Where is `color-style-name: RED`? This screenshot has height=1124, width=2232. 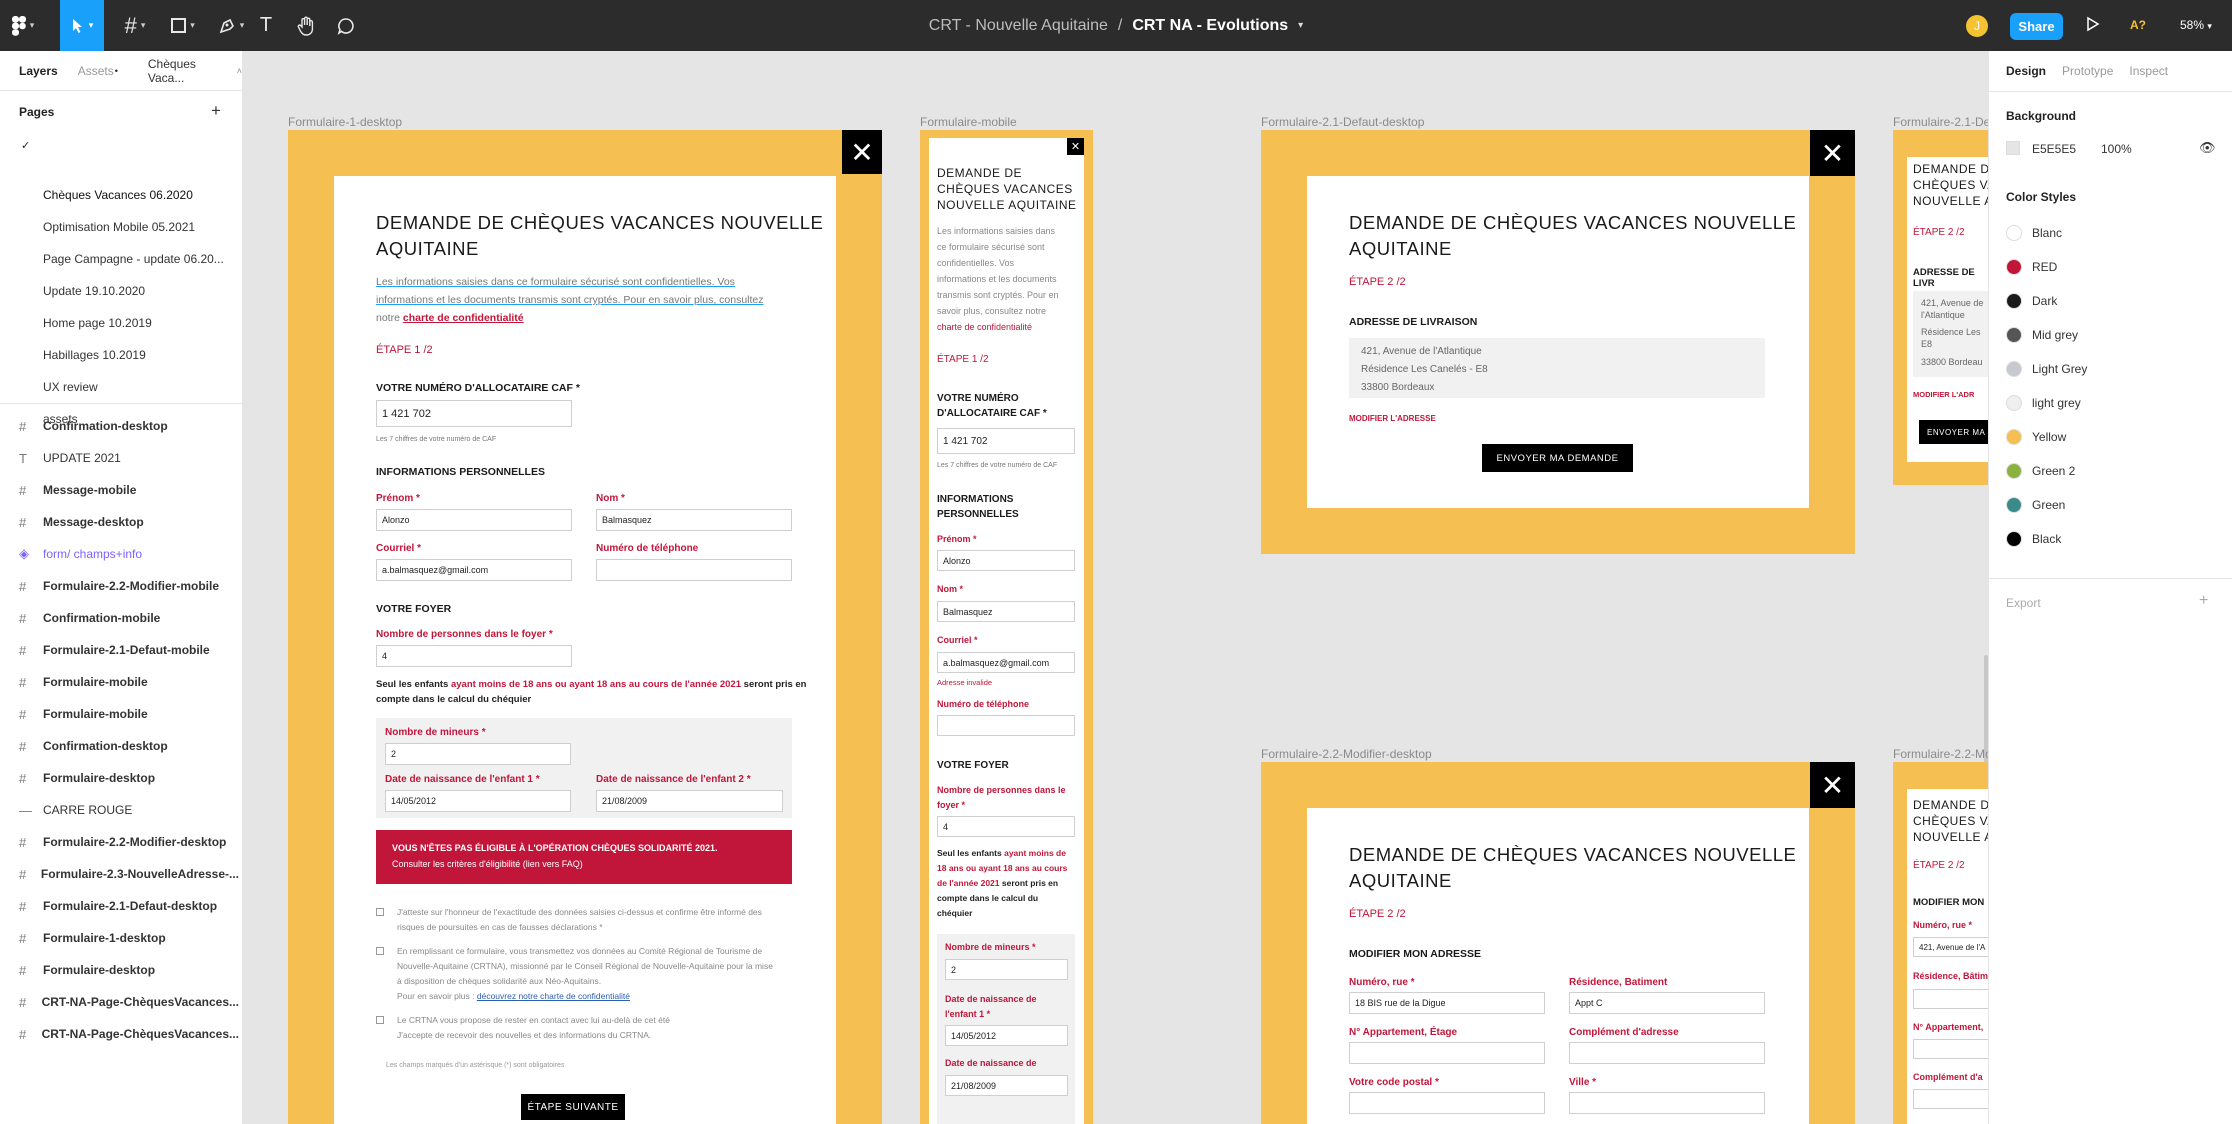
color-style-name: RED is located at coordinates (2044, 267).